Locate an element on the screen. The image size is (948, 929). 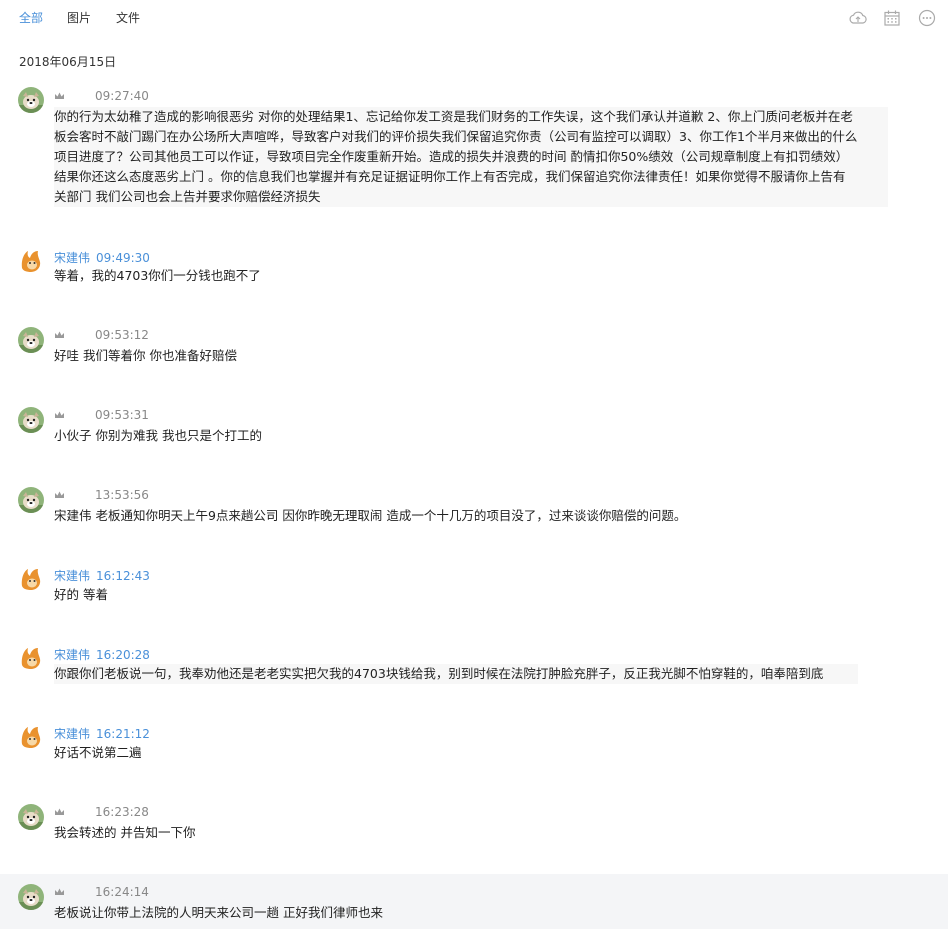
message-time: 16:24:14 is located at coordinates (122, 892).